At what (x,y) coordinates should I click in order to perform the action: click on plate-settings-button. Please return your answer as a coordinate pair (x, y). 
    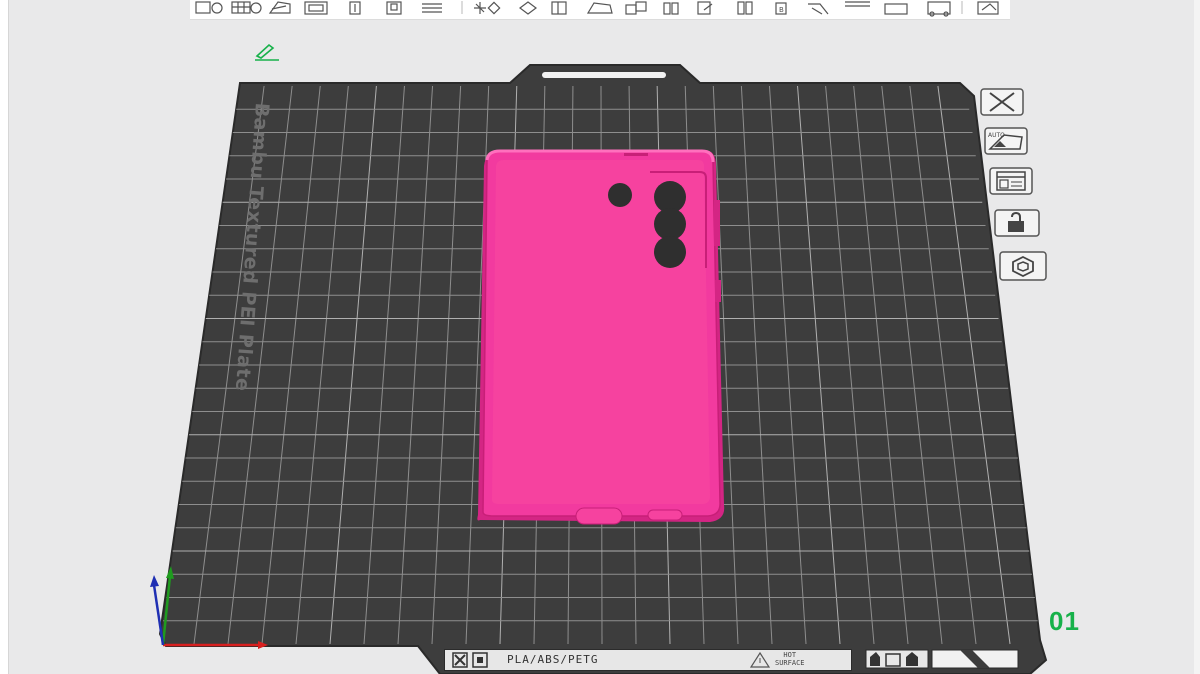
    Looking at the image, I should click on (1011, 182).